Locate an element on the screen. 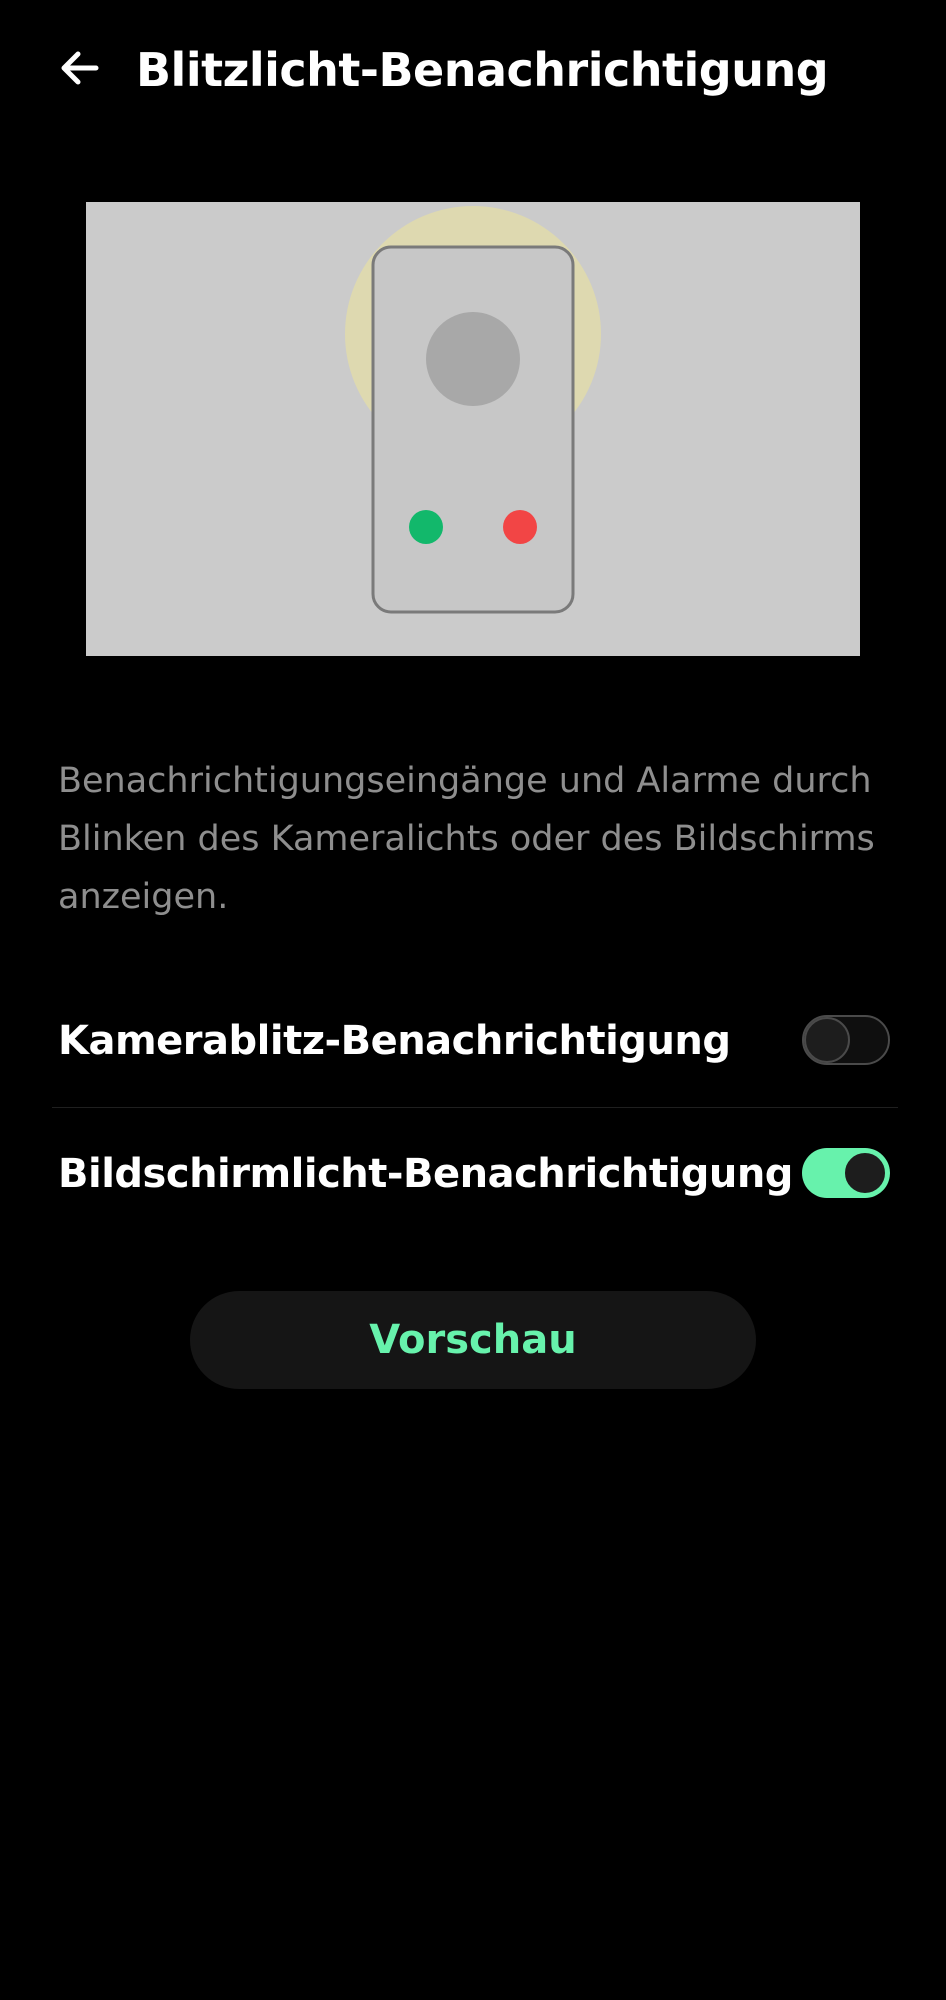 This screenshot has height=2000, width=946. camera-flash-notification-toggle is located at coordinates (846, 1040).